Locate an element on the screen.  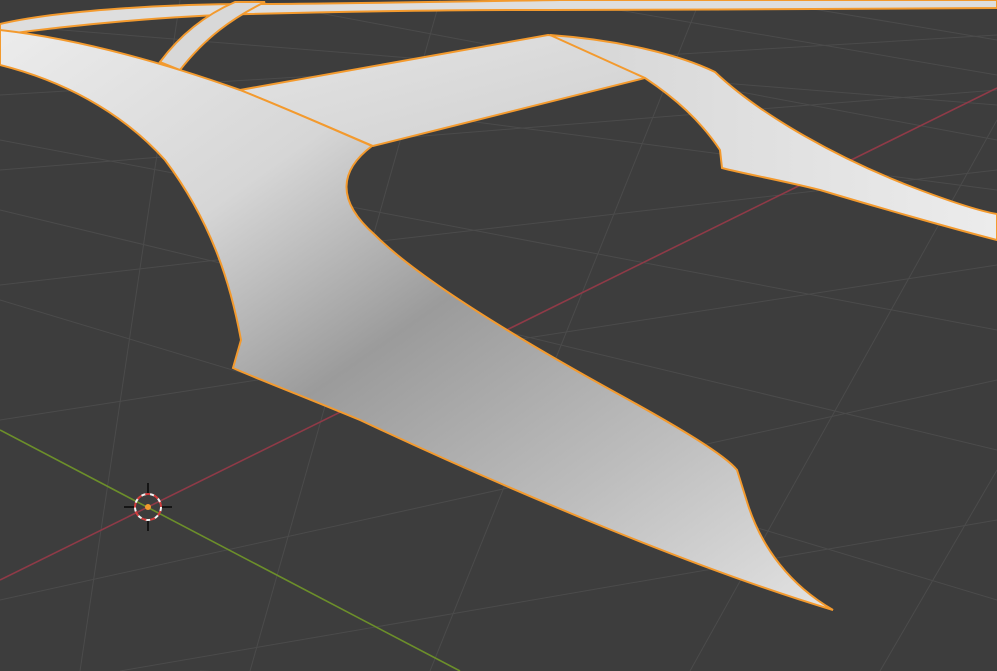
mesh-top-arch is located at coordinates (498, 18).